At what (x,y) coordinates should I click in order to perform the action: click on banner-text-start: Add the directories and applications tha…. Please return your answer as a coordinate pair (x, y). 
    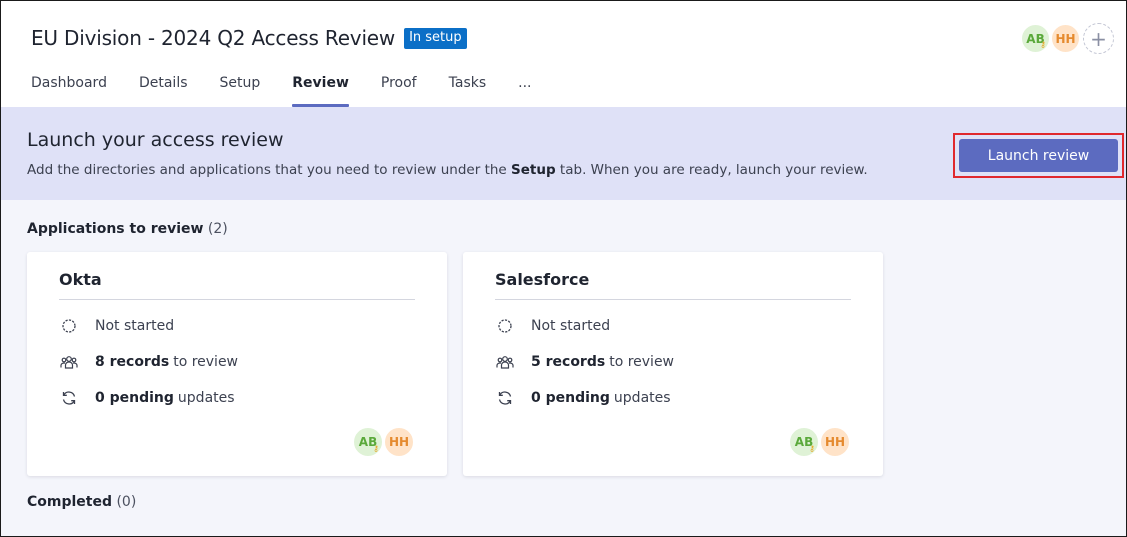
    Looking at the image, I should click on (269, 170).